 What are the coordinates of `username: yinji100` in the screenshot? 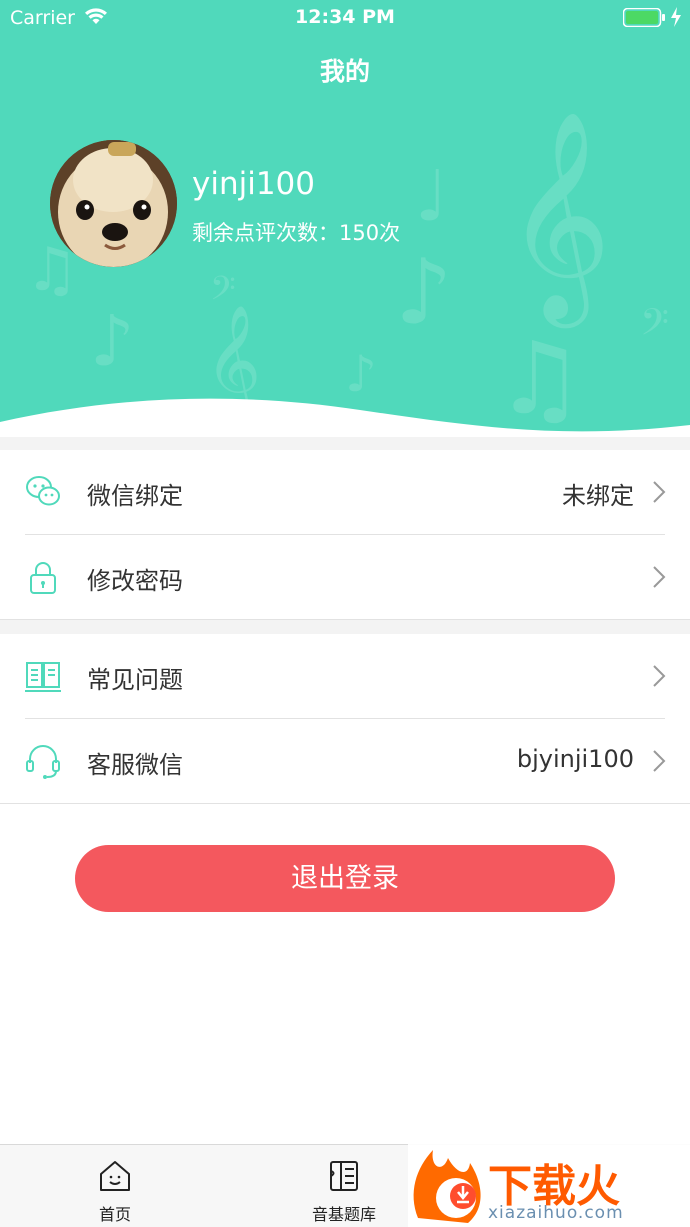 It's located at (254, 184).